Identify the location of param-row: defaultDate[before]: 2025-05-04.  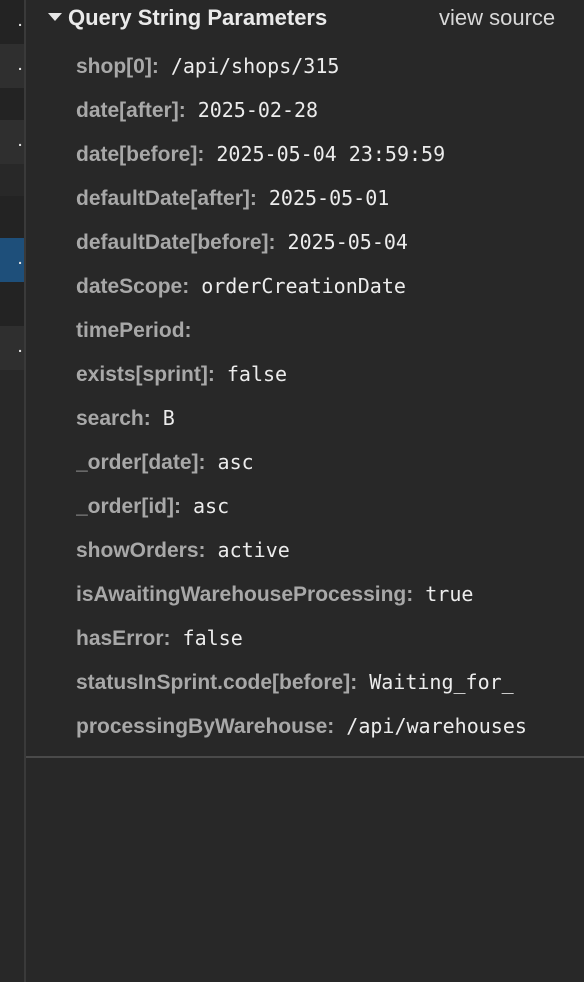
(242, 242).